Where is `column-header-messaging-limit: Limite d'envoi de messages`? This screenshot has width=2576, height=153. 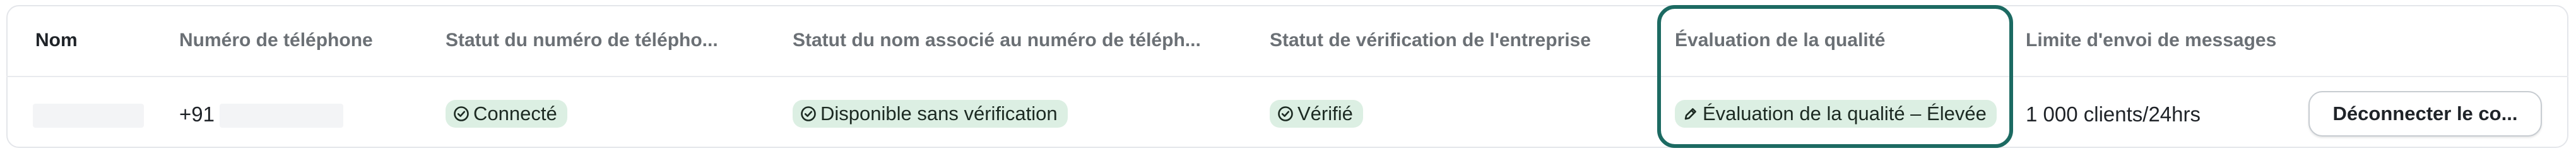
column-header-messaging-limit: Limite d'envoi de messages is located at coordinates (2178, 40).